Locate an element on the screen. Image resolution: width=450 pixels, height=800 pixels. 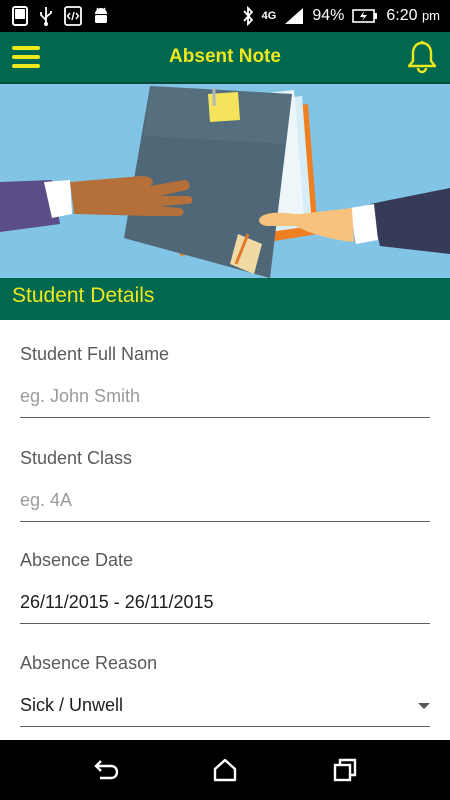
home-icon is located at coordinates (225, 770).